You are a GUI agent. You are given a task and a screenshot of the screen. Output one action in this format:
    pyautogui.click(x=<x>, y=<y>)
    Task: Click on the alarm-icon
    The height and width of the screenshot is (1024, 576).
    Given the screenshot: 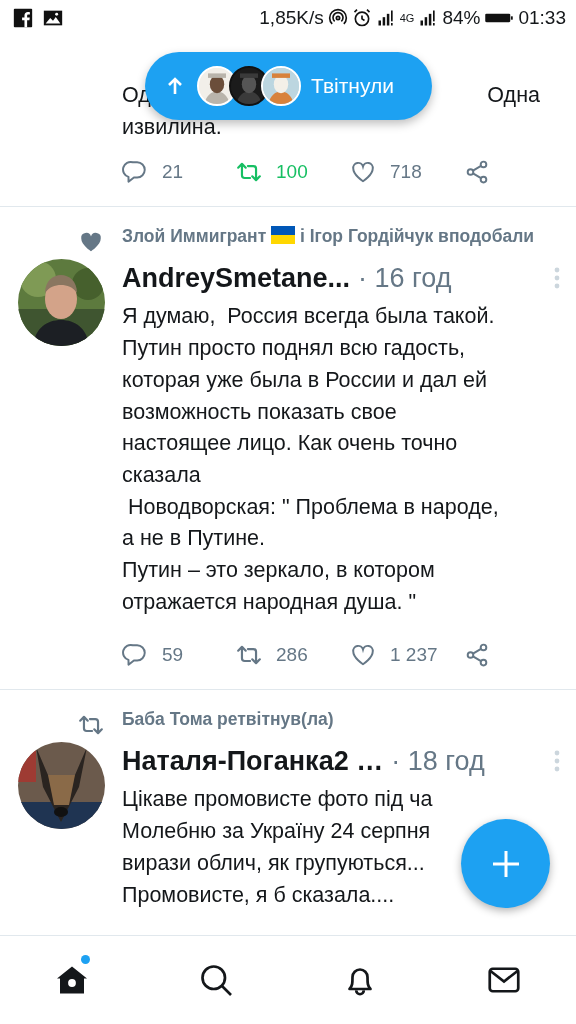 What is the action you would take?
    pyautogui.click(x=361, y=18)
    